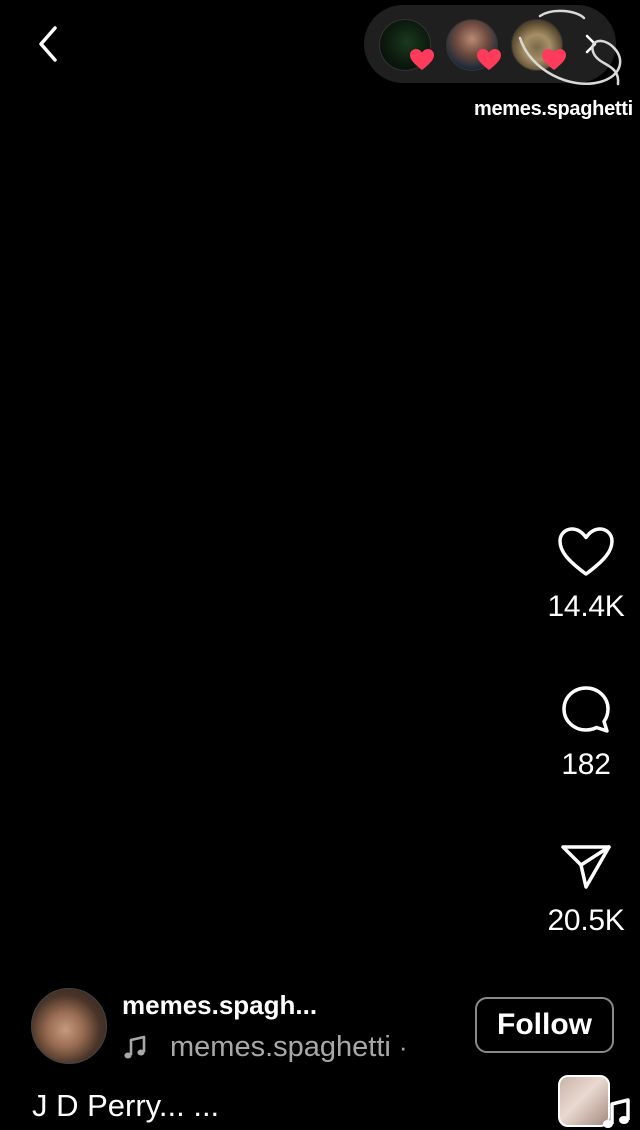 The width and height of the screenshot is (640, 1130). Describe the element at coordinates (586, 709) in the screenshot. I see `speech-bubble-icon` at that location.